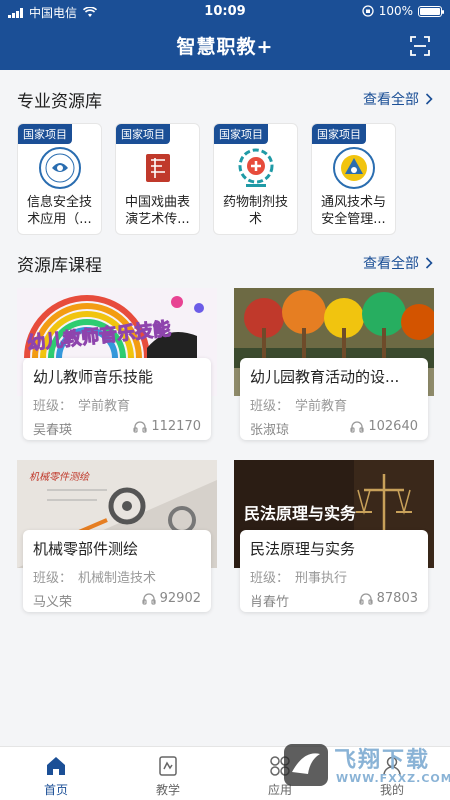 This screenshot has width=450, height=800. I want to click on course-teacher: 马义荣, so click(53, 602).